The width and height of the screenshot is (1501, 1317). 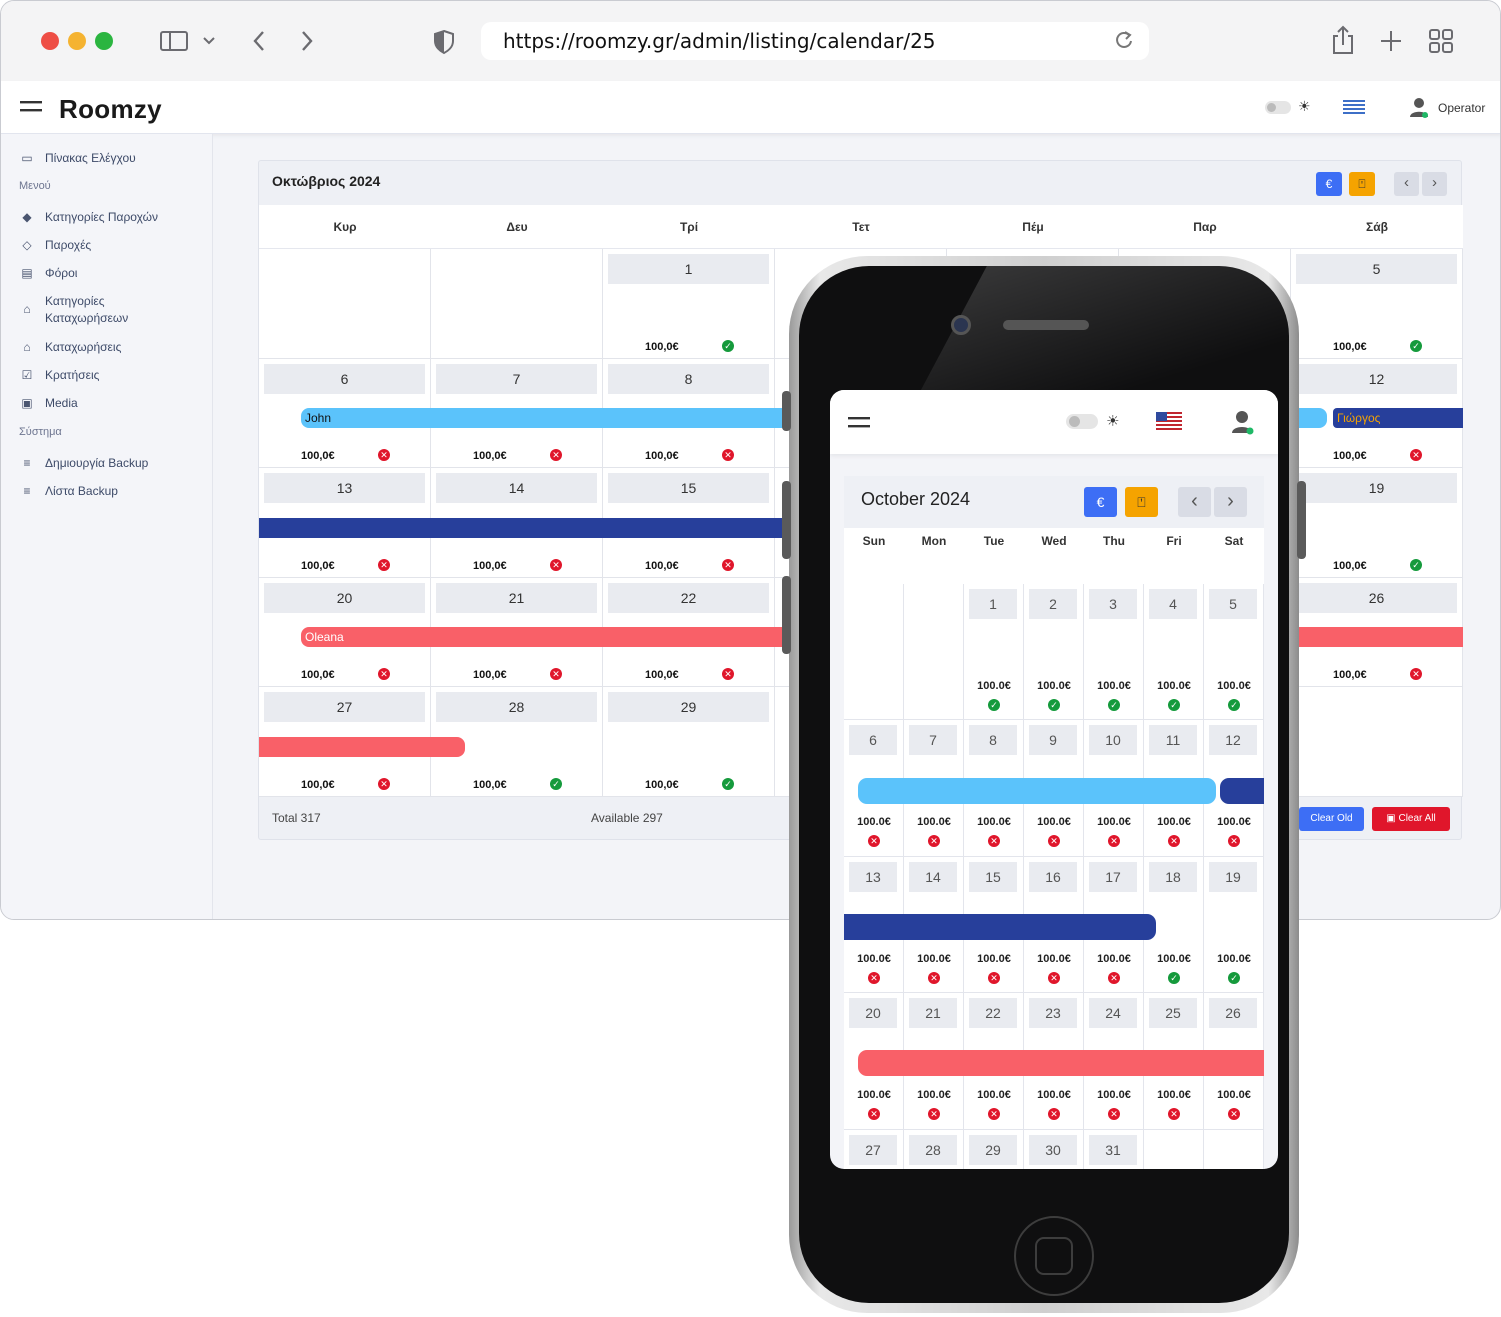 What do you see at coordinates (873, 876) in the screenshot?
I see `mobile-day-number: 13` at bounding box center [873, 876].